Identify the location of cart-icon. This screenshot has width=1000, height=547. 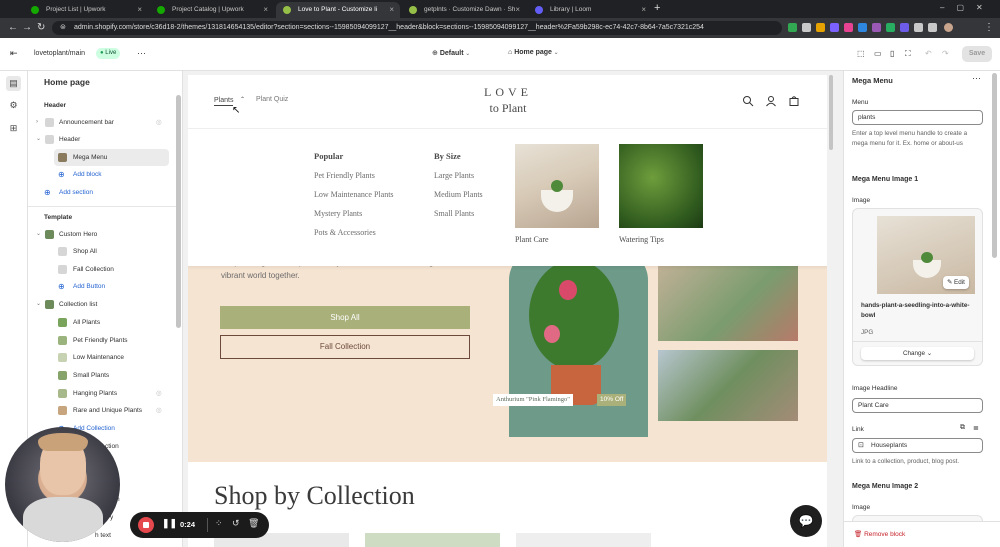
(794, 101).